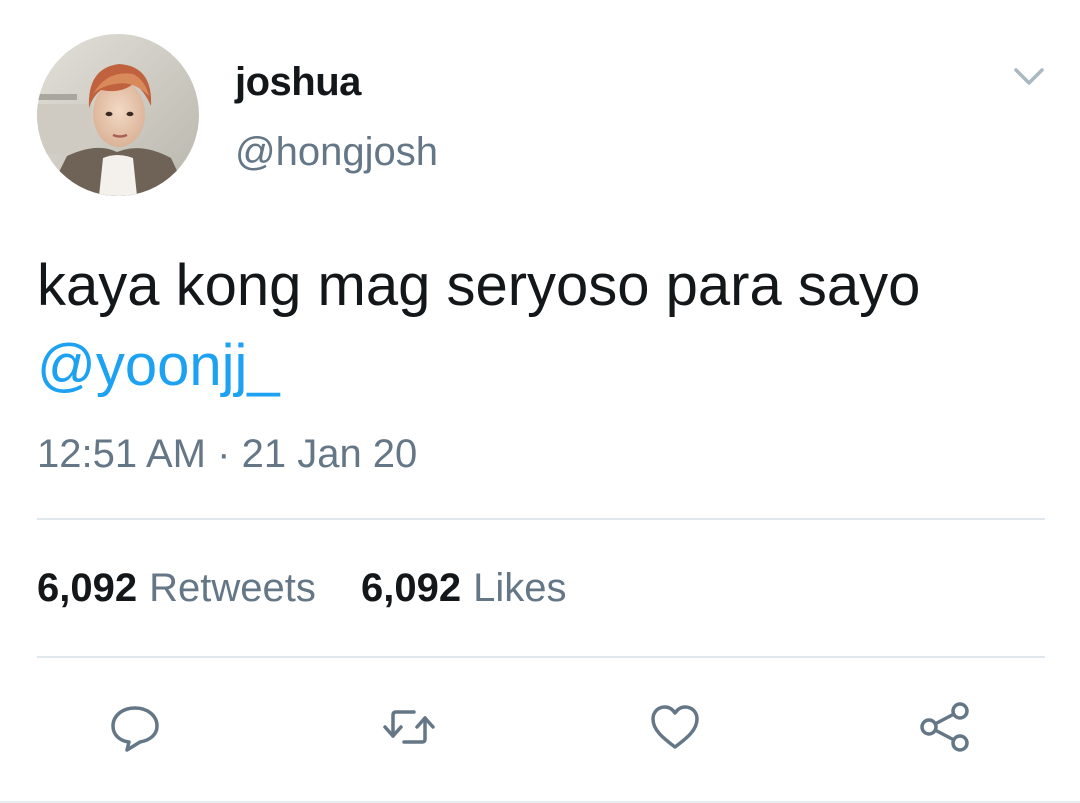 This screenshot has height=803, width=1080. I want to click on share-icon, so click(944, 727).